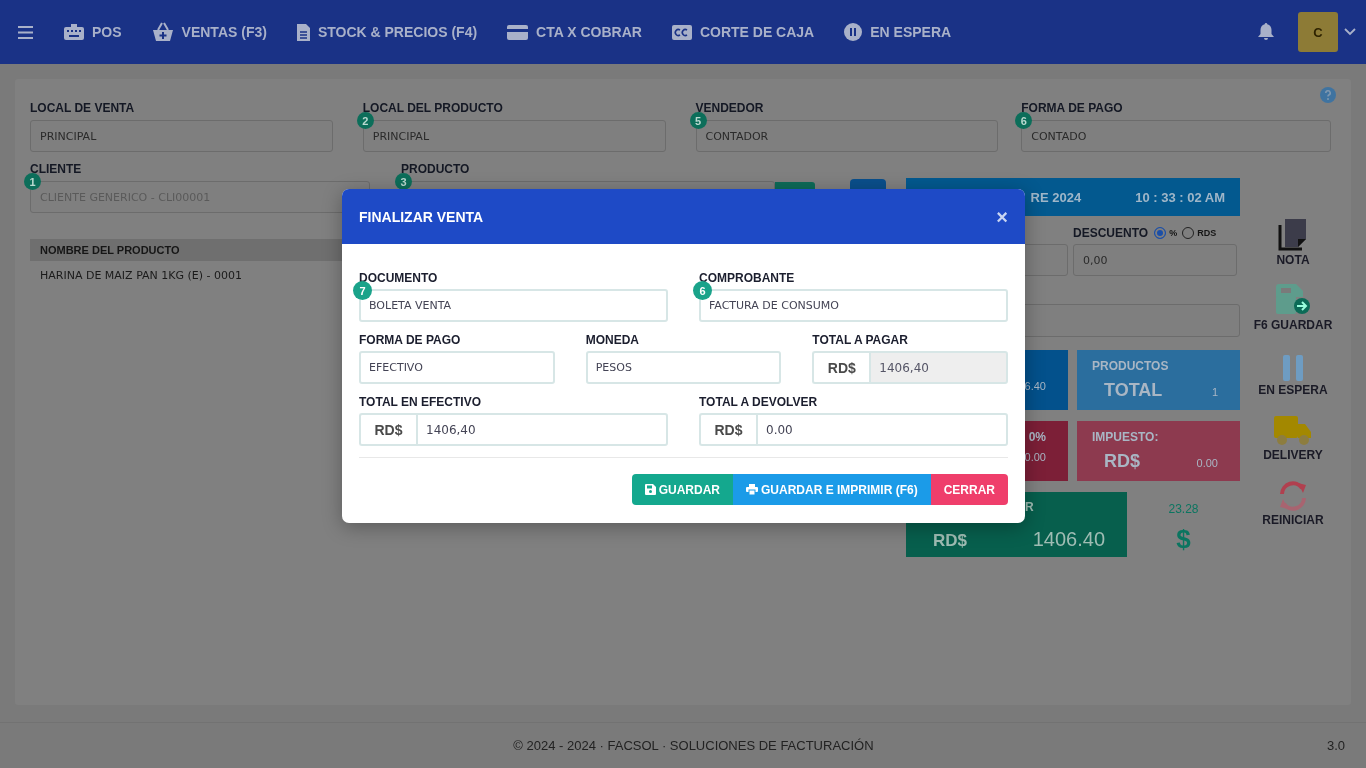  I want to click on footer-text: © 2024 - 2024 · FACSOL · SOLUCIONES DE FACTURACIÓN, so click(693, 745).